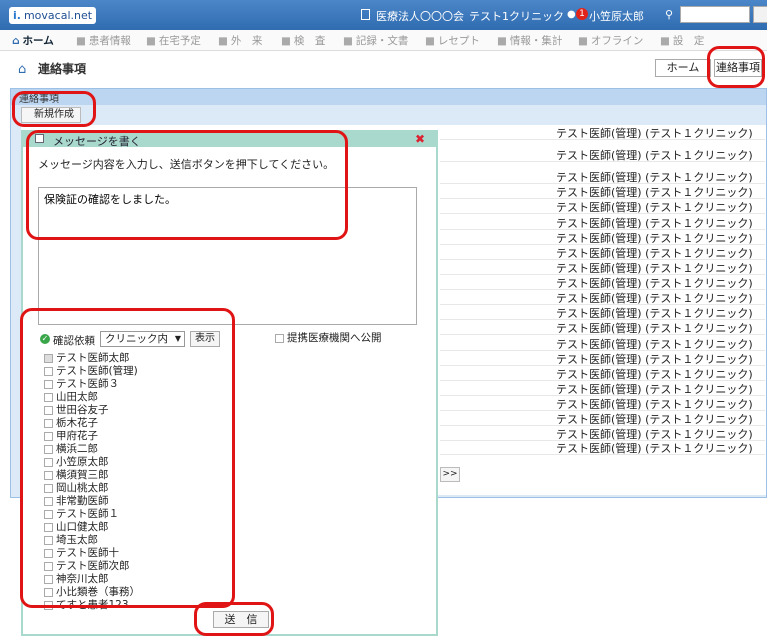 The image size is (767, 636). What do you see at coordinates (616, 16) in the screenshot?
I see `user-name: 小笠原太郎` at bounding box center [616, 16].